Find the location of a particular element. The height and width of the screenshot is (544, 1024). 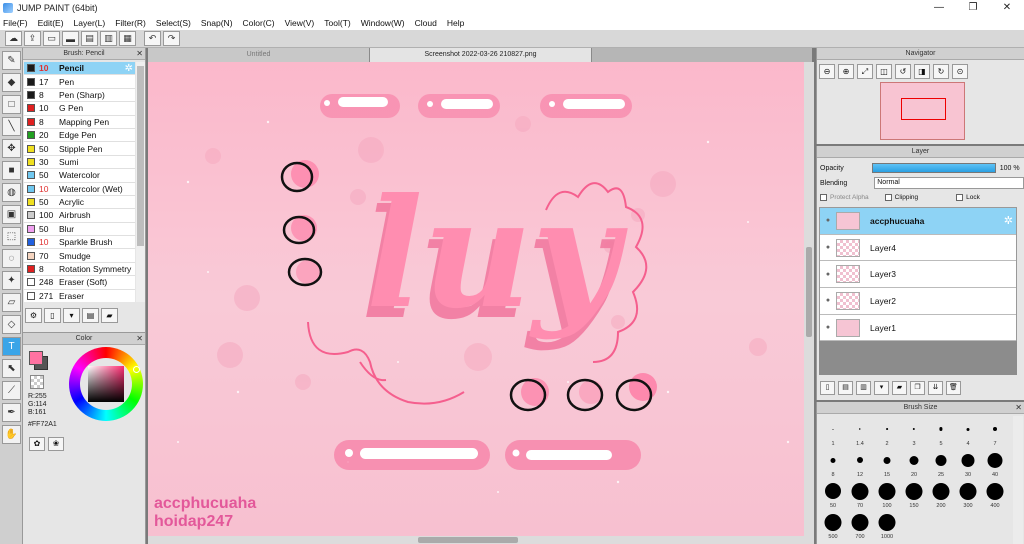

brush-size-option: 500 is located at coordinates (833, 525).